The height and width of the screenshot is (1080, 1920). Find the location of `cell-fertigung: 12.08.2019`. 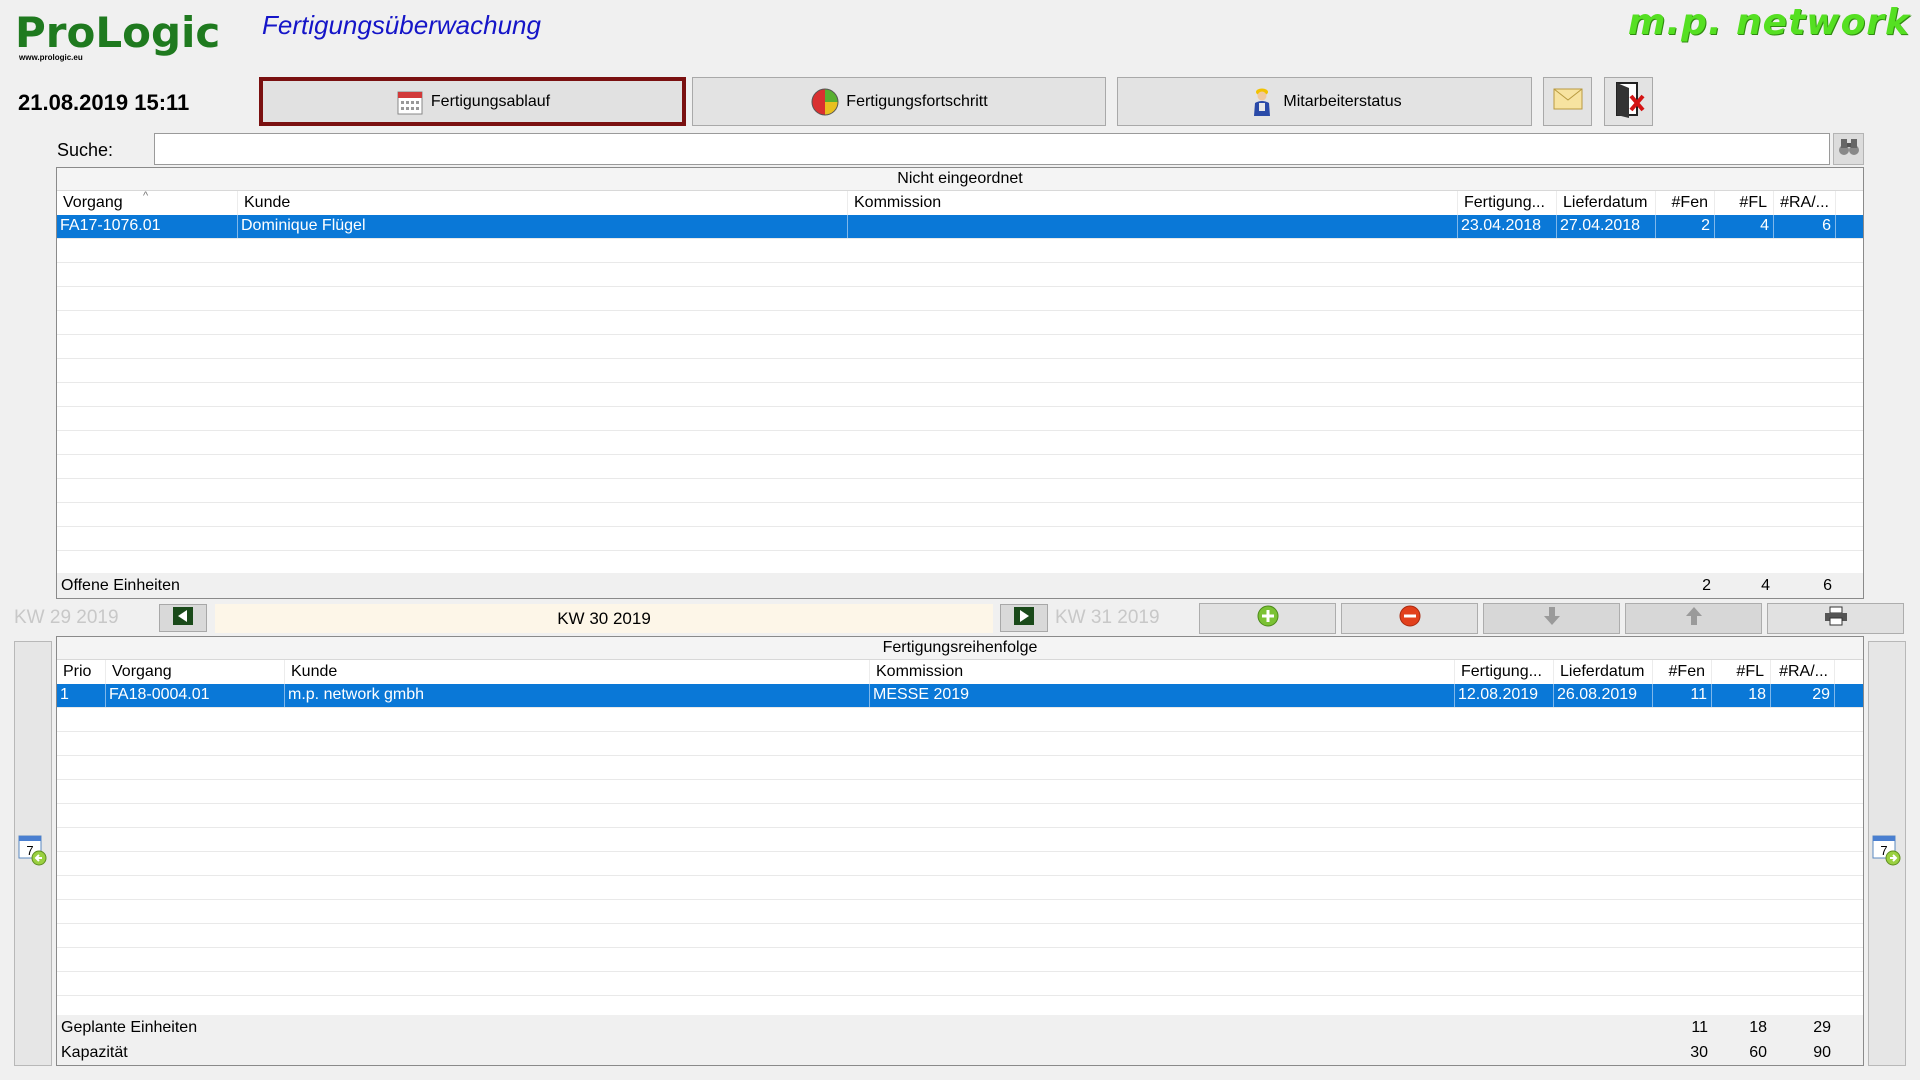

cell-fertigung: 12.08.2019 is located at coordinates (1504, 695).